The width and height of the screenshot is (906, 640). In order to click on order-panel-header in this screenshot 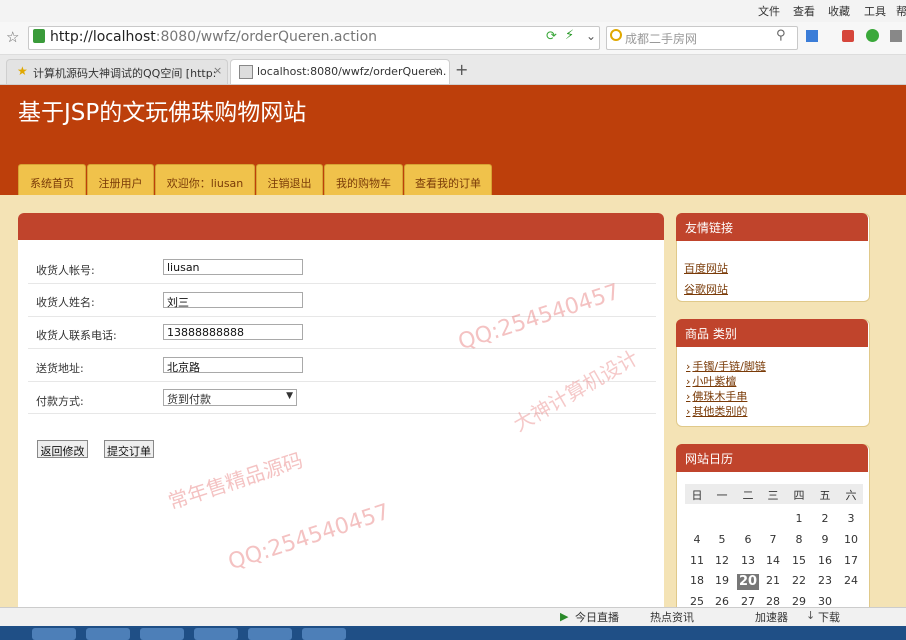, I will do `click(341, 226)`.